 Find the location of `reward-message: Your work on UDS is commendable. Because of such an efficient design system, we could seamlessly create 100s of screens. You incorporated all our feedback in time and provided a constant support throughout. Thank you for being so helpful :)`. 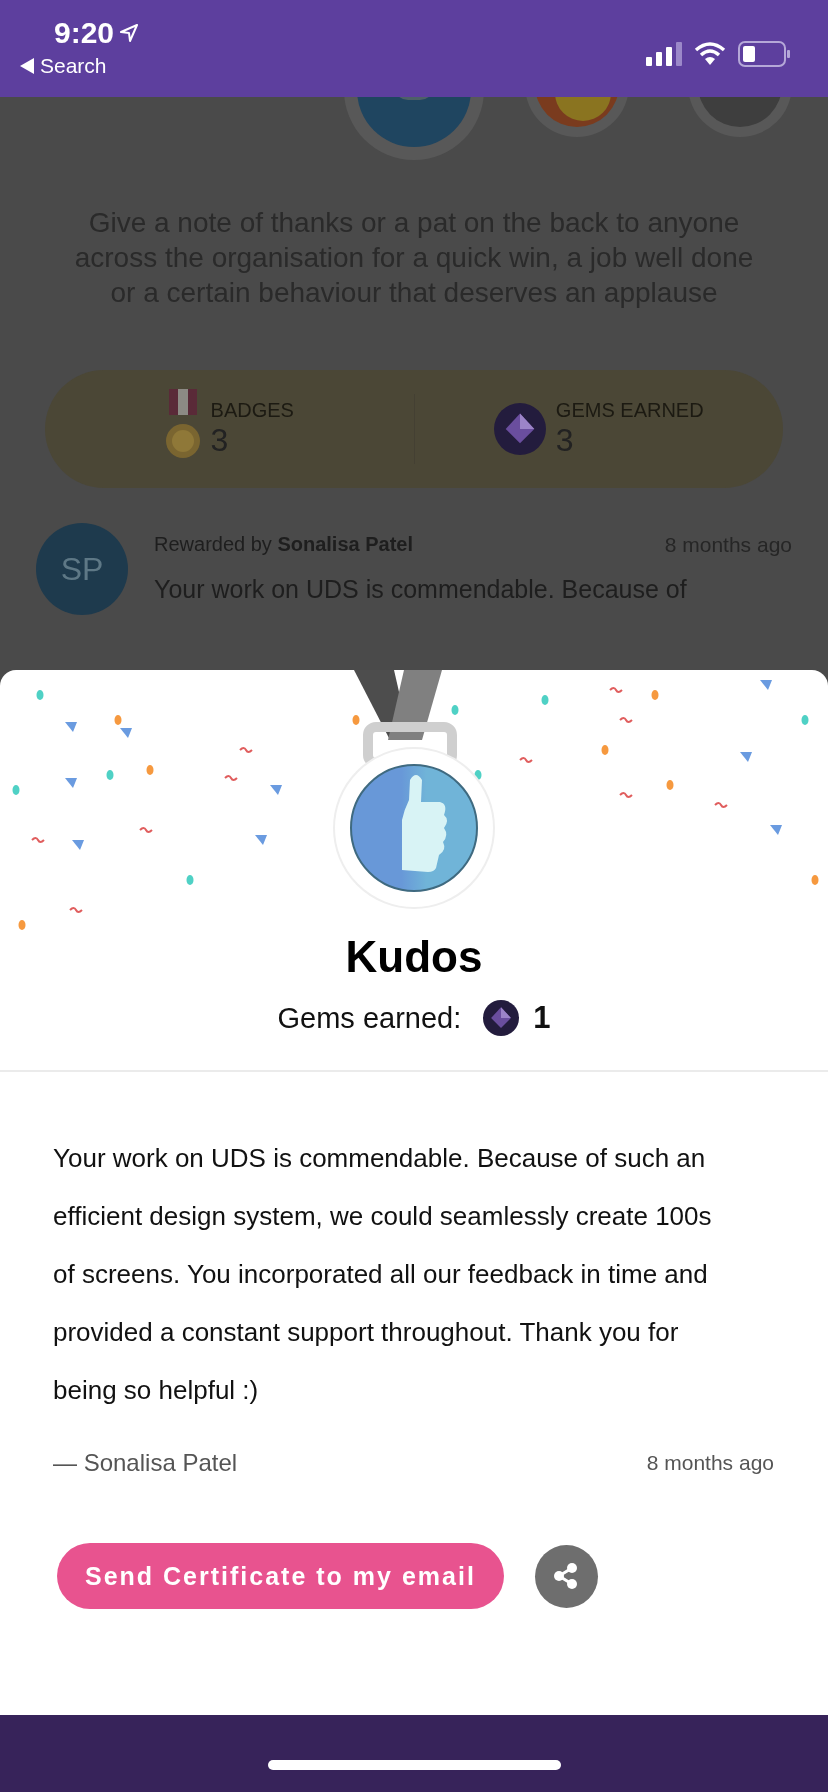

reward-message: Your work on UDS is commendable. Because of such an efficient design system, we could seamlessly create 100s of screens. You incorporated all our feedback in time and provided a constant support throughout. Thank you for being so helpful :) is located at coordinates (382, 1274).